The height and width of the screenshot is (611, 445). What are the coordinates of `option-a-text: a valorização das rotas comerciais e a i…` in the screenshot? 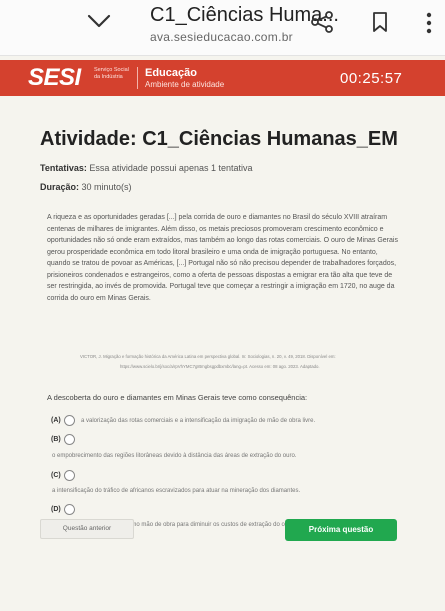 It's located at (198, 421).